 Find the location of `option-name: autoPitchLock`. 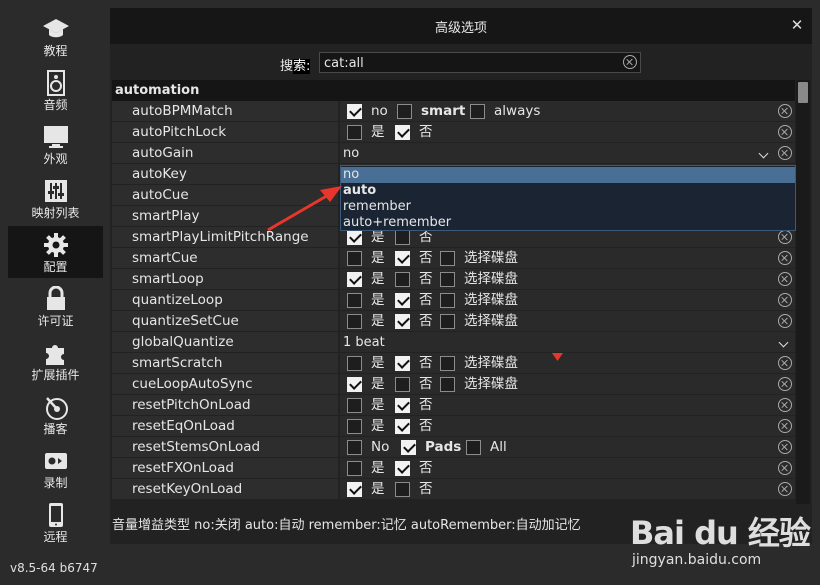

option-name: autoPitchLock is located at coordinates (225, 132).